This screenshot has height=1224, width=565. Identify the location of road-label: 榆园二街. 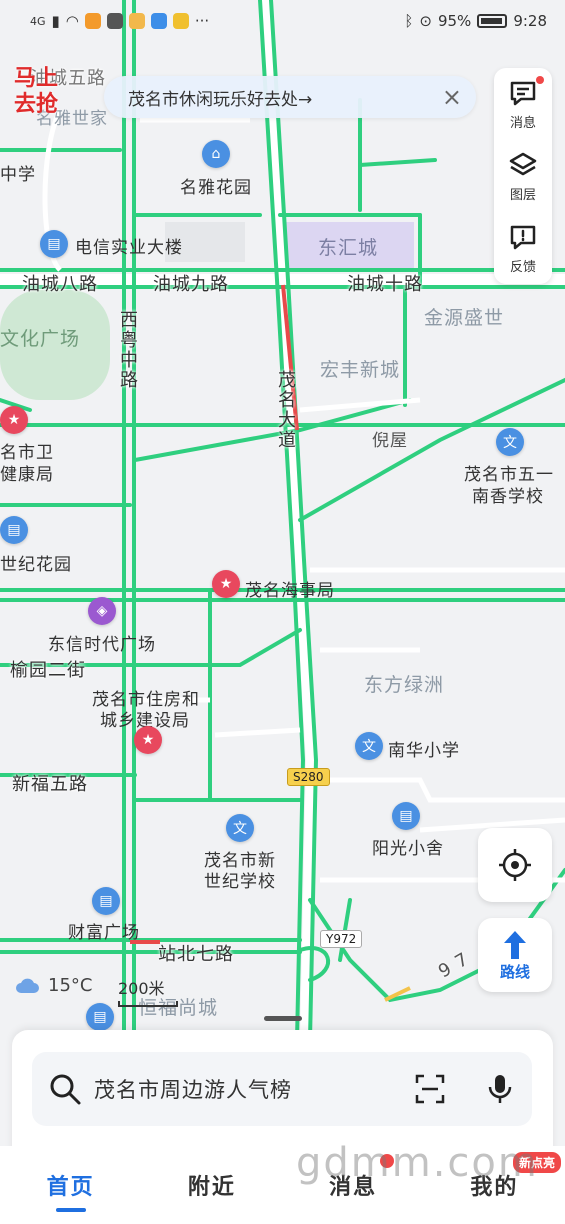
(48, 670).